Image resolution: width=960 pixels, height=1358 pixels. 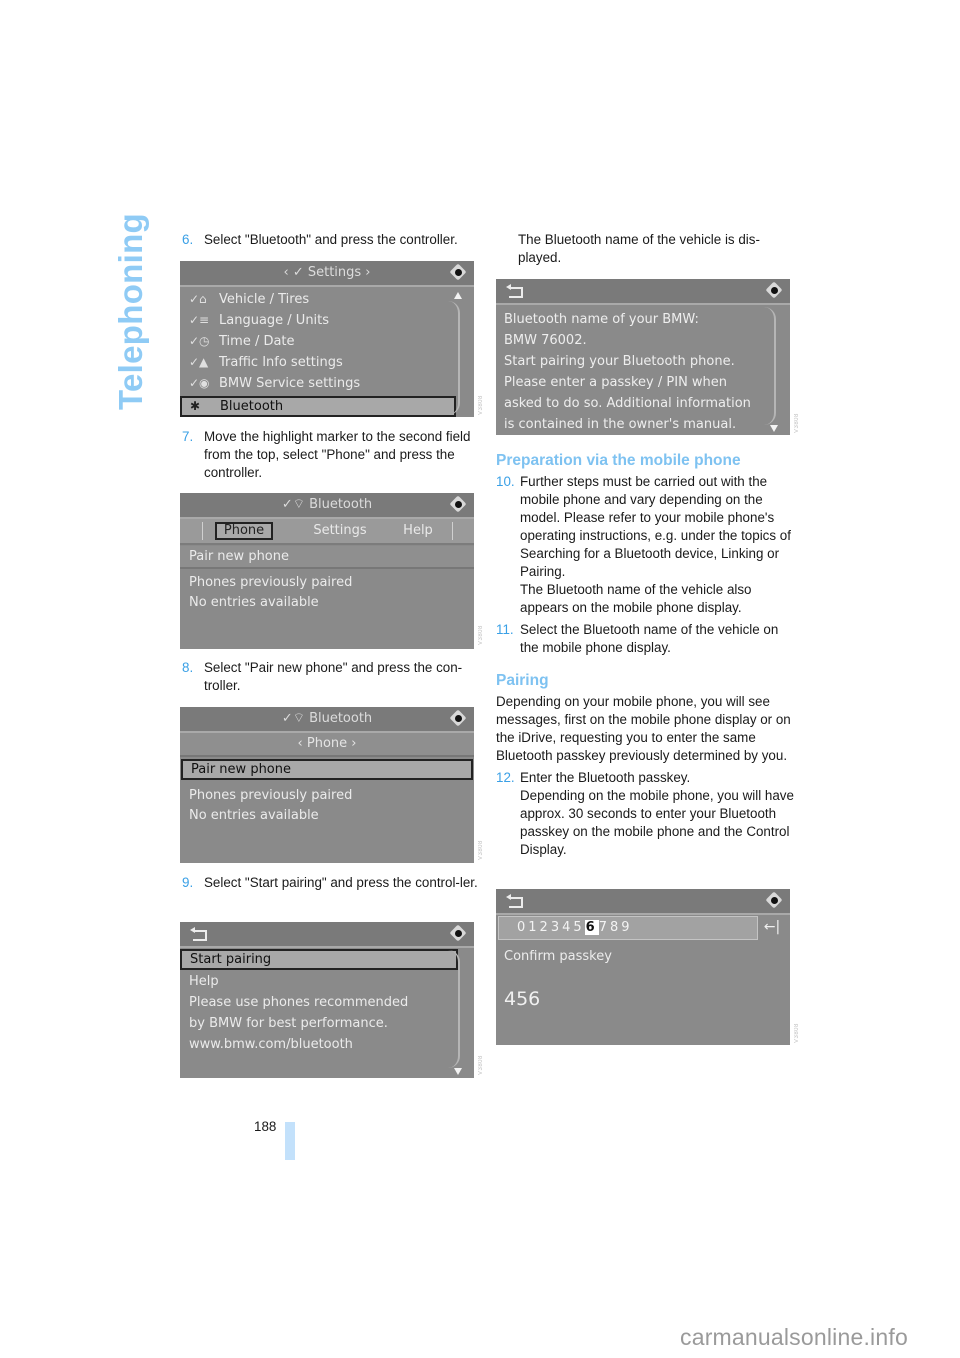 What do you see at coordinates (616, 382) in the screenshot?
I see `message-line: Please enter a passkey / PIN when` at bounding box center [616, 382].